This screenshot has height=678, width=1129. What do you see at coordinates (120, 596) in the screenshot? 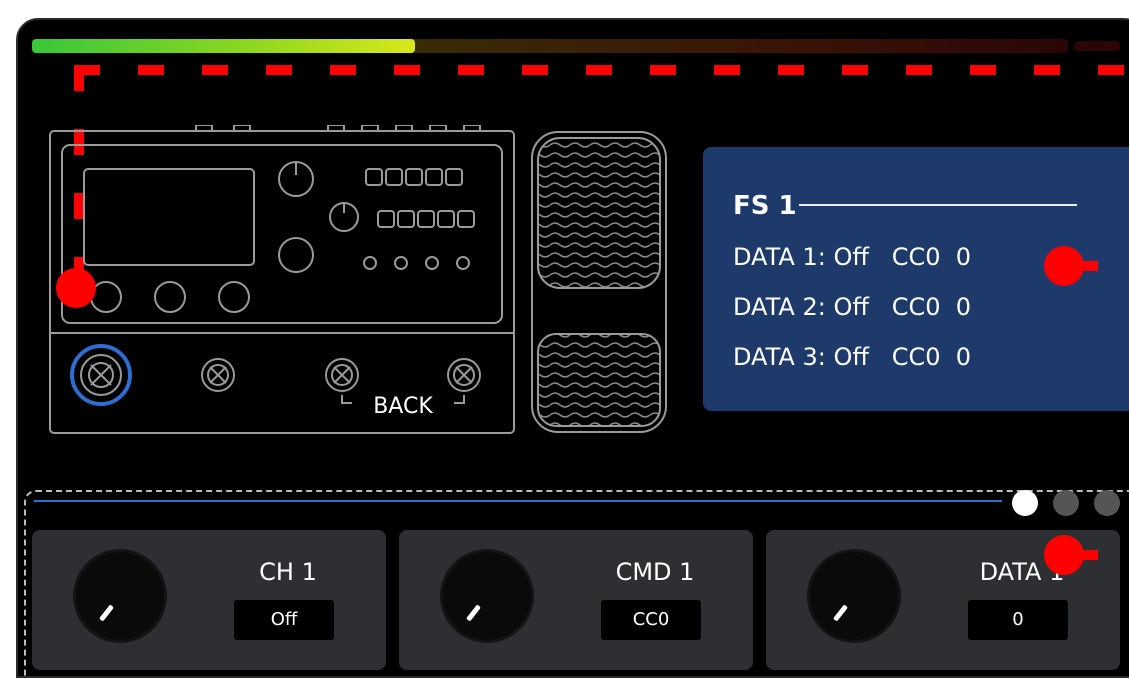
I see `ch-knob` at bounding box center [120, 596].